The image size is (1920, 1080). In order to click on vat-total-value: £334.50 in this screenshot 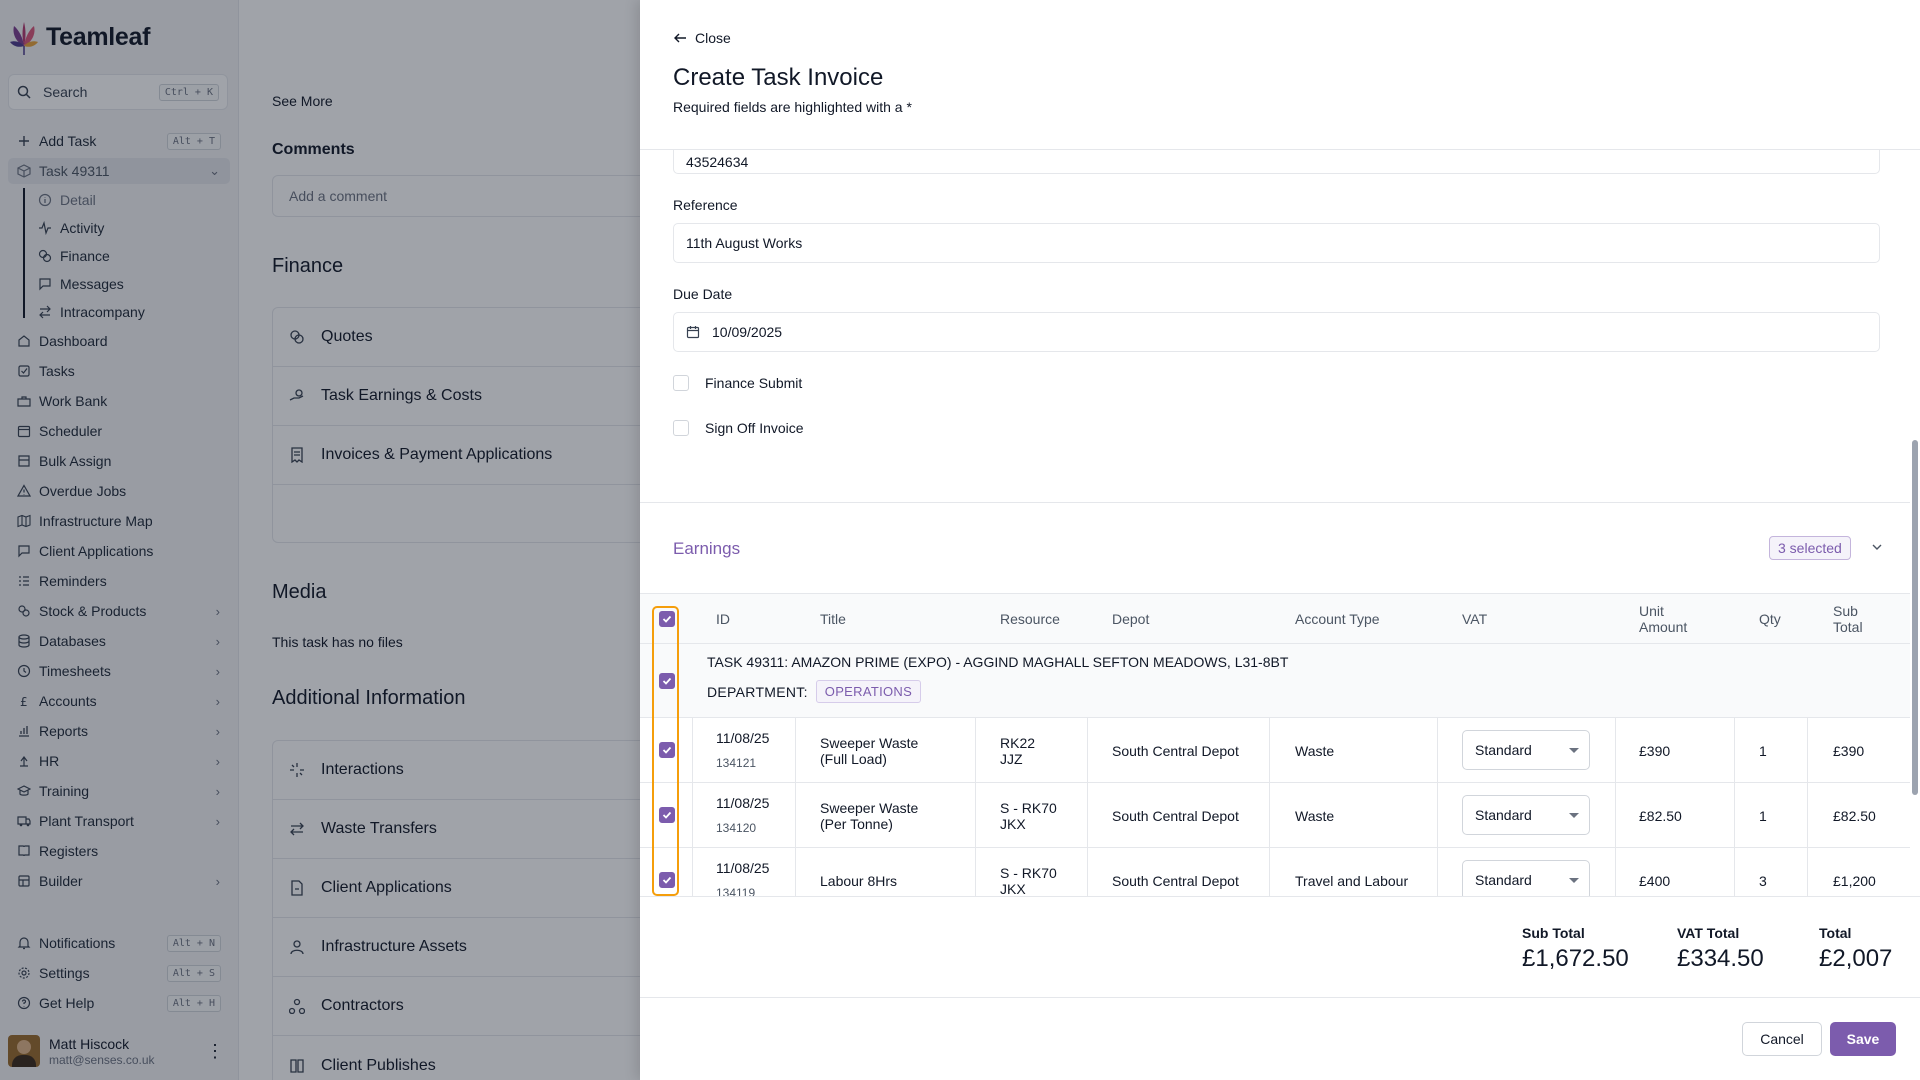, I will do `click(1720, 958)`.